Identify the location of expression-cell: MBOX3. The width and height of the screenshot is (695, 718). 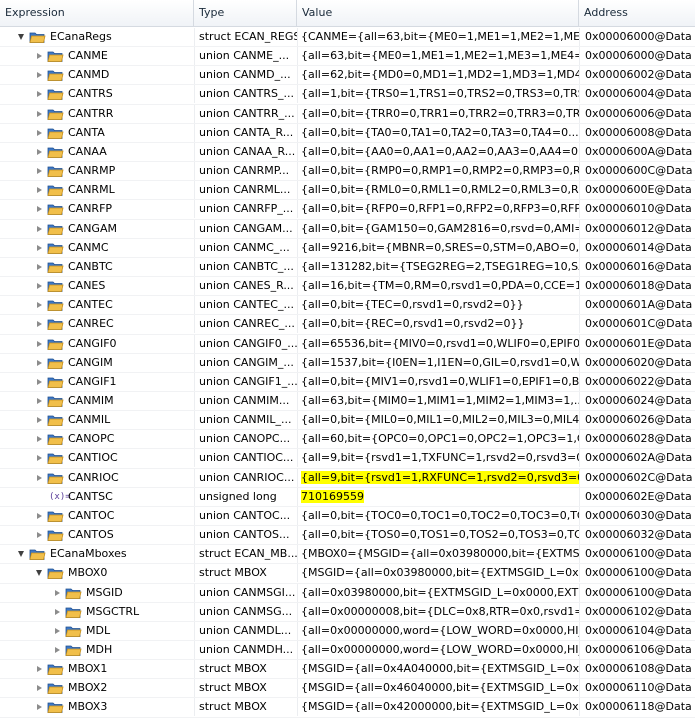
(97, 707).